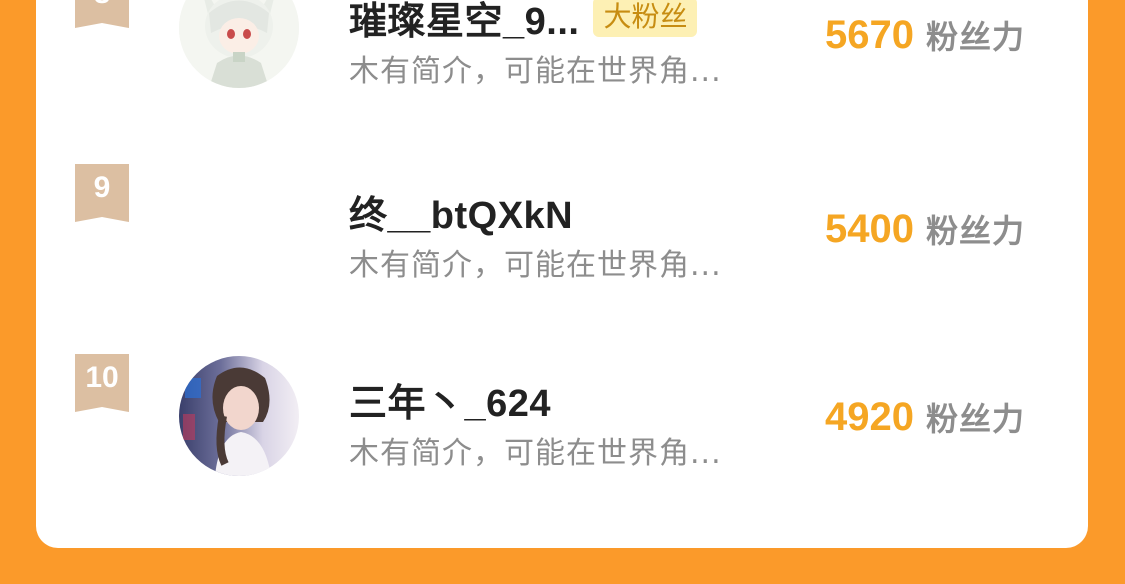 The height and width of the screenshot is (584, 1125). I want to click on fan-power: 4920 粉丝力, so click(925, 417).